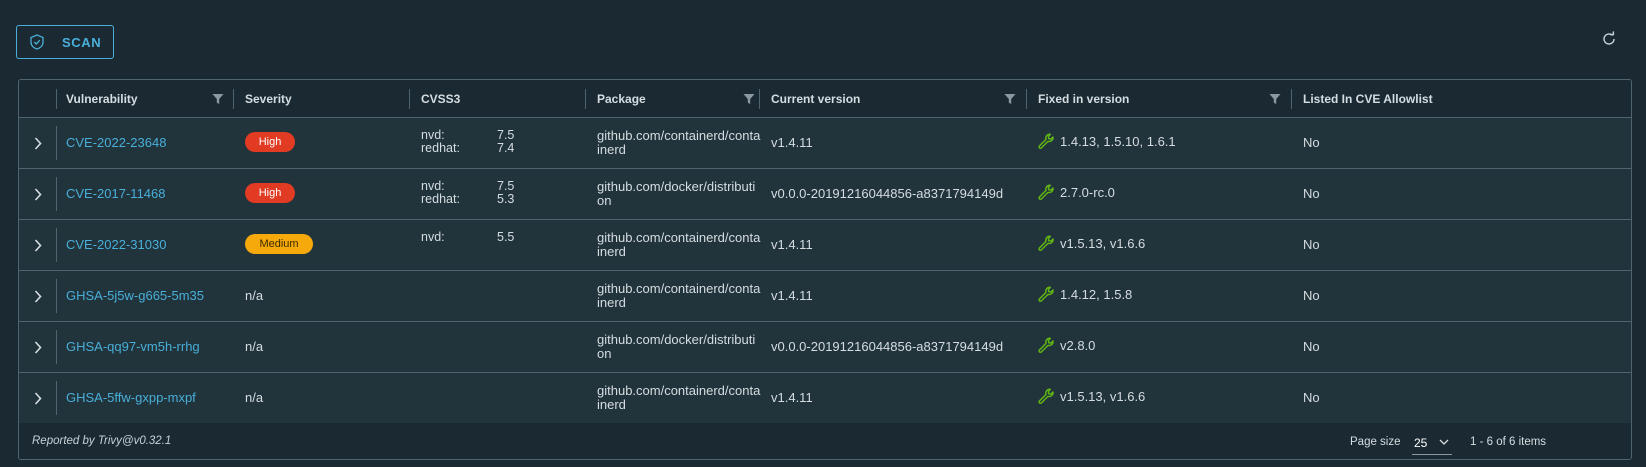  What do you see at coordinates (135, 295) in the screenshot?
I see `vulnerability-link: GHSA-5j5w-g665-5m35` at bounding box center [135, 295].